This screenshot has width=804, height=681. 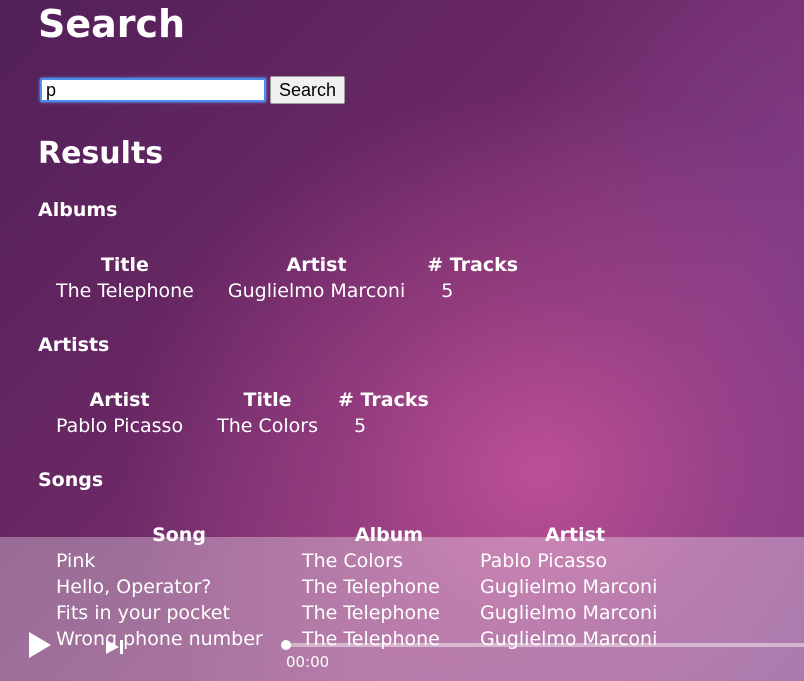 What do you see at coordinates (447, 291) in the screenshot?
I see `album-tracks-cell: 5` at bounding box center [447, 291].